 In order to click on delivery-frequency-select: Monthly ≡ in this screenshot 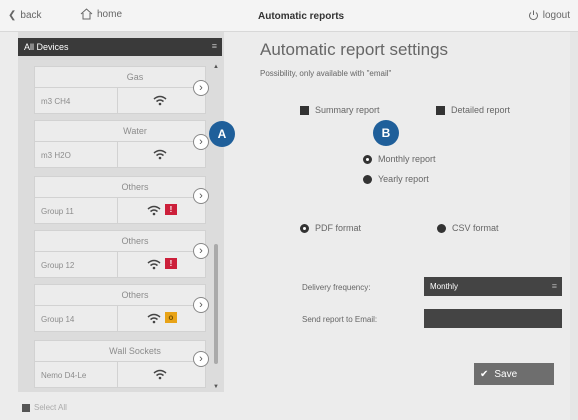, I will do `click(493, 286)`.